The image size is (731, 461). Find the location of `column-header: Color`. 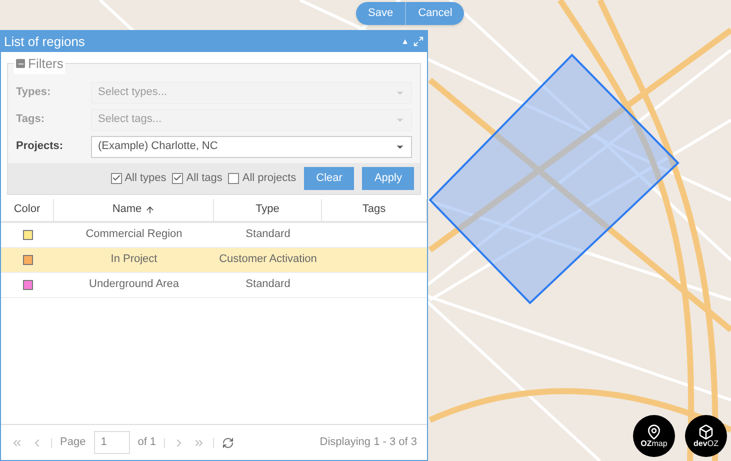

column-header: Color is located at coordinates (27, 209).